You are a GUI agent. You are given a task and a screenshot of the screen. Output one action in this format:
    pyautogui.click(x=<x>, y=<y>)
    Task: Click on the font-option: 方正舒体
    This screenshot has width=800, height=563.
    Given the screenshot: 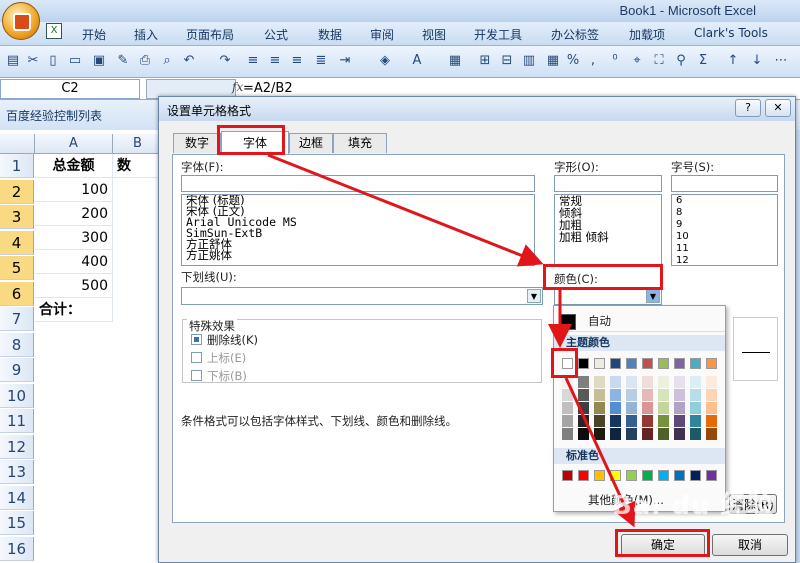 What is the action you would take?
    pyautogui.click(x=358, y=244)
    